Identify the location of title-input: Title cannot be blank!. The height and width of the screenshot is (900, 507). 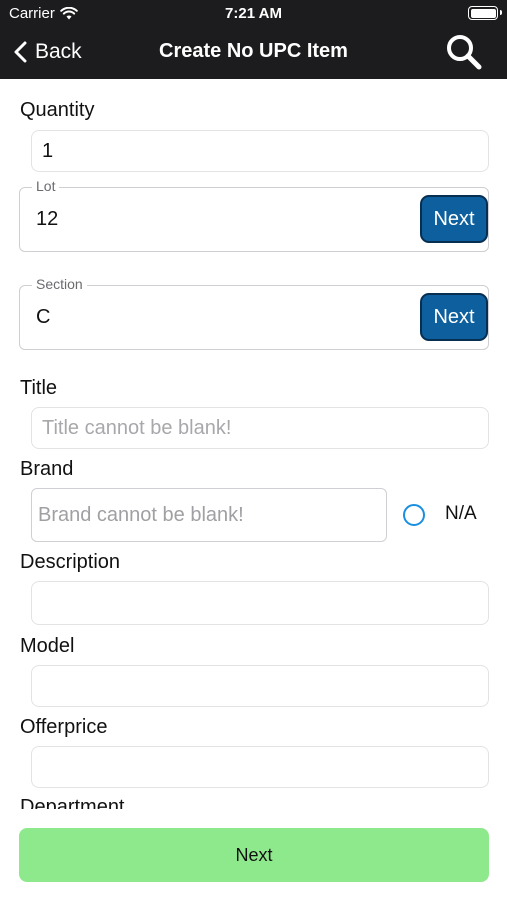
(260, 428).